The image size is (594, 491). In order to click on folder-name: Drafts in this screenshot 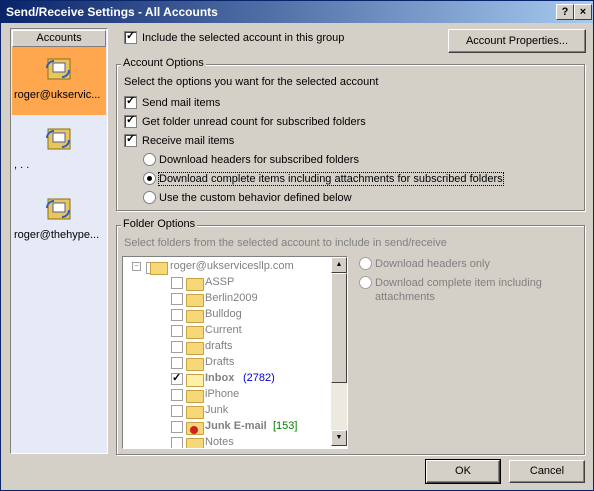, I will do `click(220, 362)`.